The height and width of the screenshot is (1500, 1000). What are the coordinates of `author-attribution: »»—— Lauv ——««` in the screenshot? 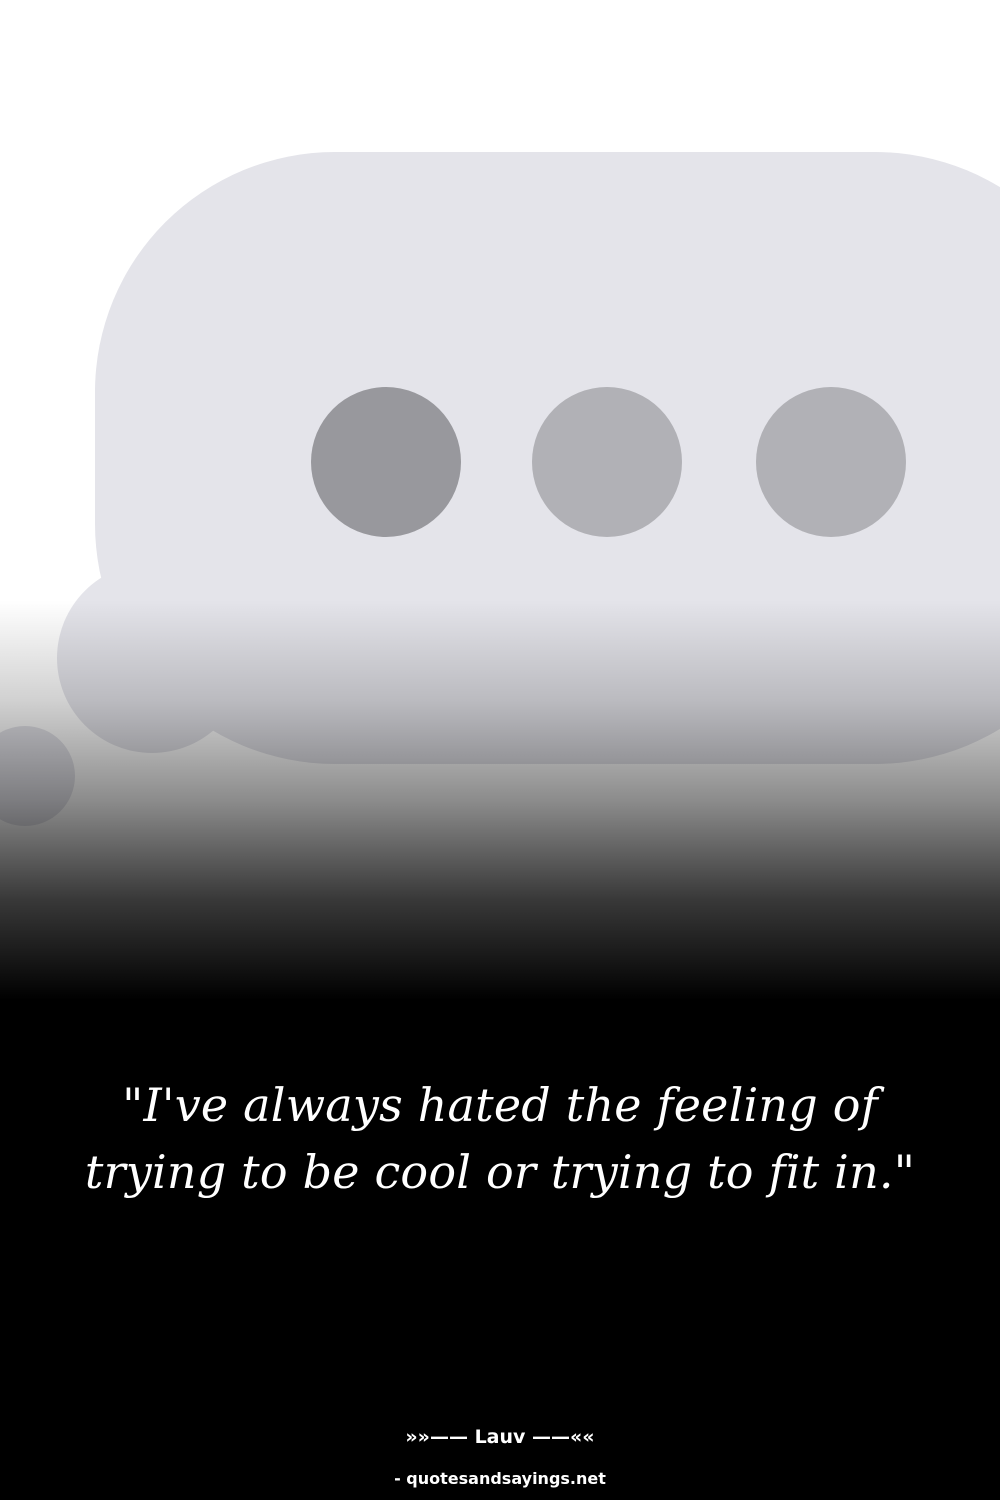 It's located at (500, 1437).